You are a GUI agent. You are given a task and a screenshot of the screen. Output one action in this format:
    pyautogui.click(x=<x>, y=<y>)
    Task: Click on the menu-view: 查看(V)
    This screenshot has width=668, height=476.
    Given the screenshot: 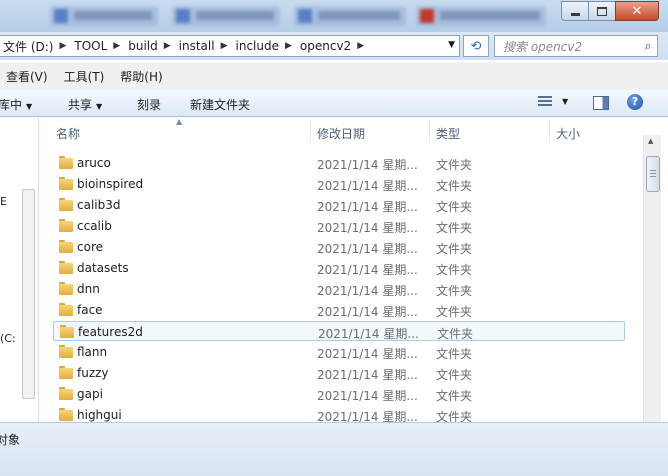 What is the action you would take?
    pyautogui.click(x=28, y=76)
    